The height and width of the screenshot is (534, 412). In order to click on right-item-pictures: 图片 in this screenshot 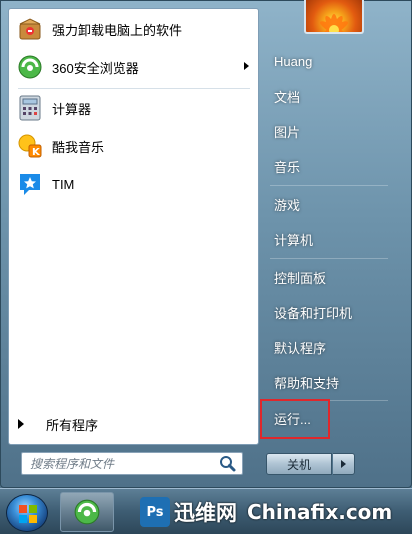, I will do `click(327, 131)`.